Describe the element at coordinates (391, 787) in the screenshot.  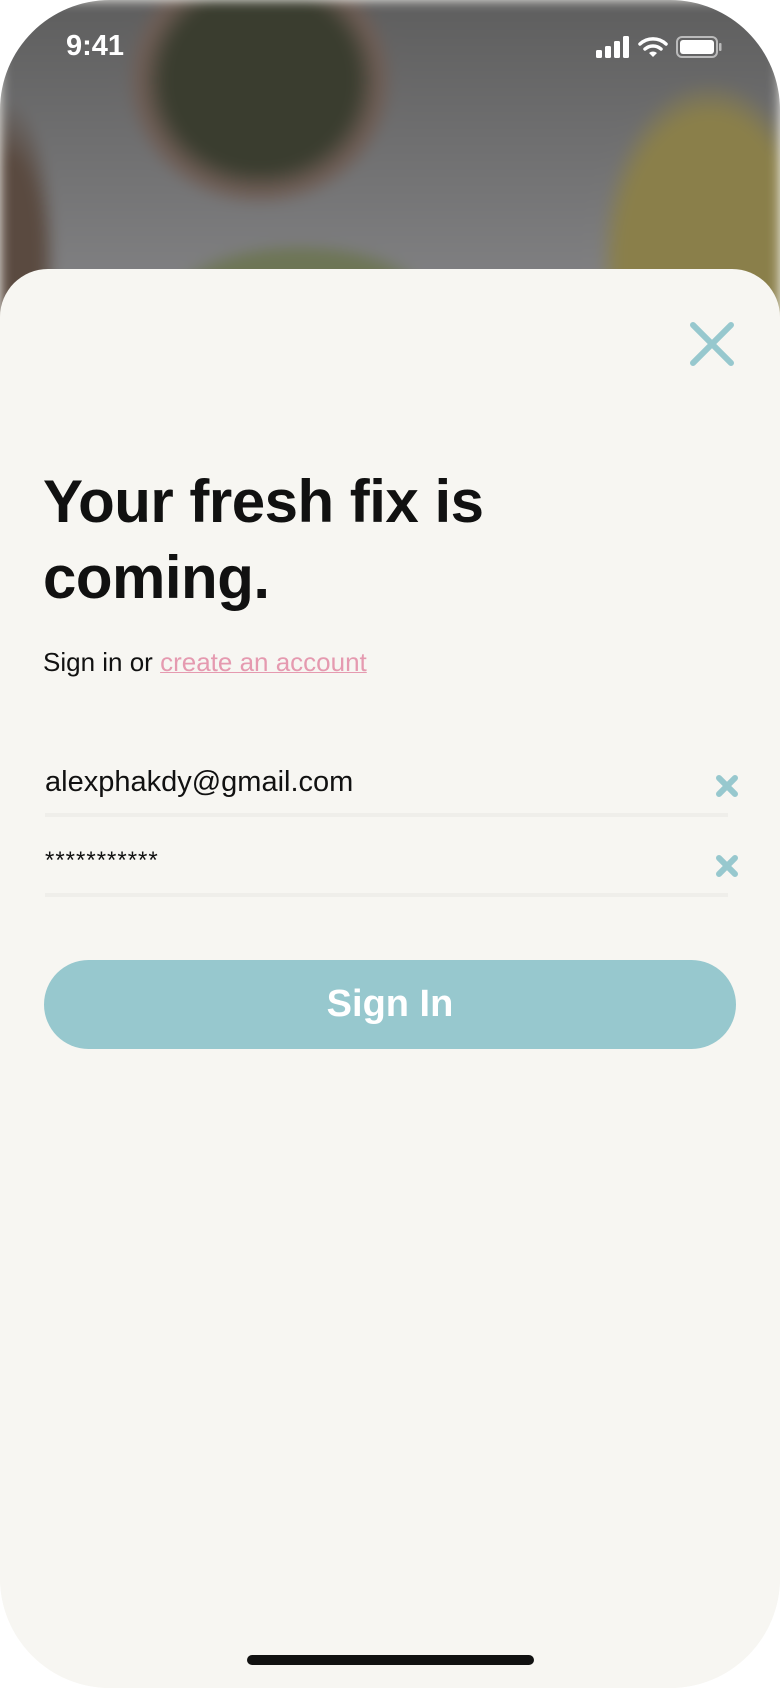
I see `email-field: alexphakdy@gmail.com` at that location.